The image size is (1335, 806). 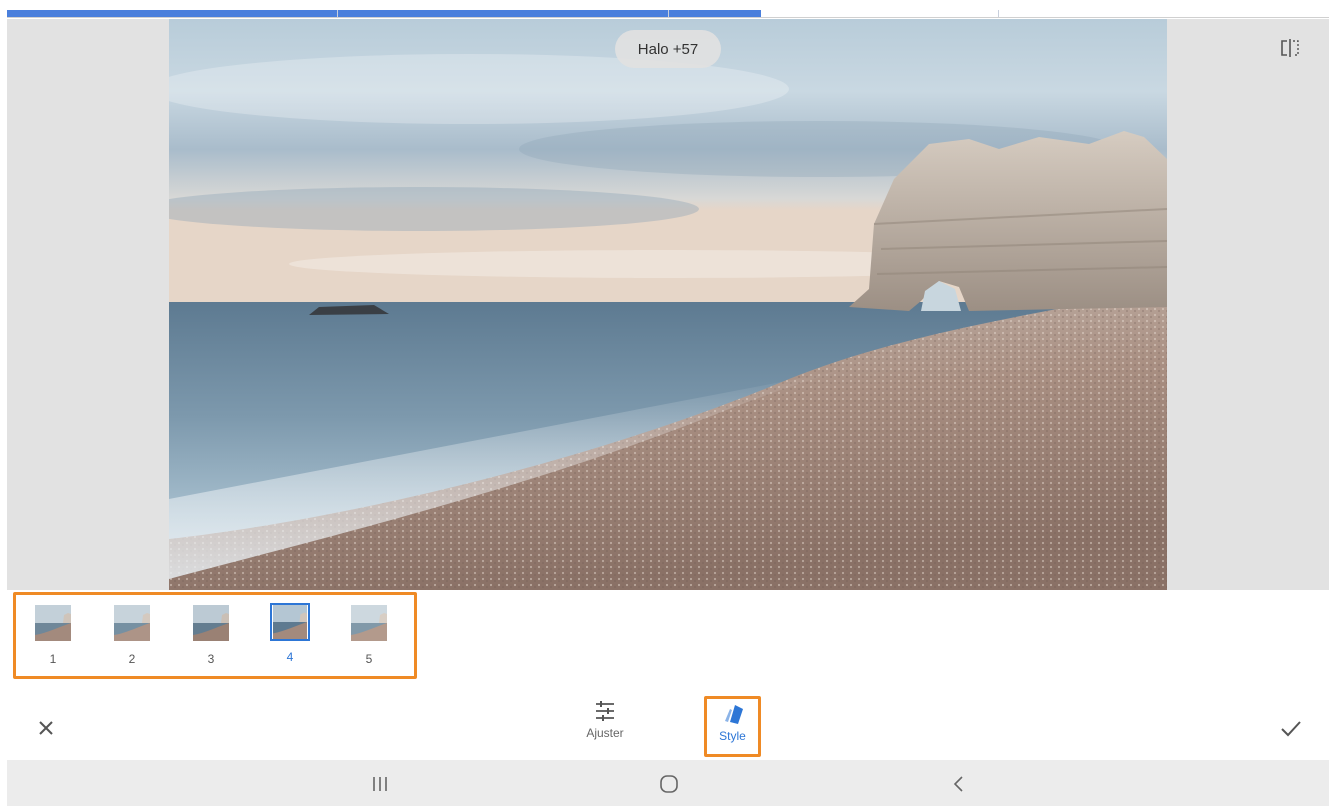 What do you see at coordinates (732, 726) in the screenshot?
I see `tab-style: Style` at bounding box center [732, 726].